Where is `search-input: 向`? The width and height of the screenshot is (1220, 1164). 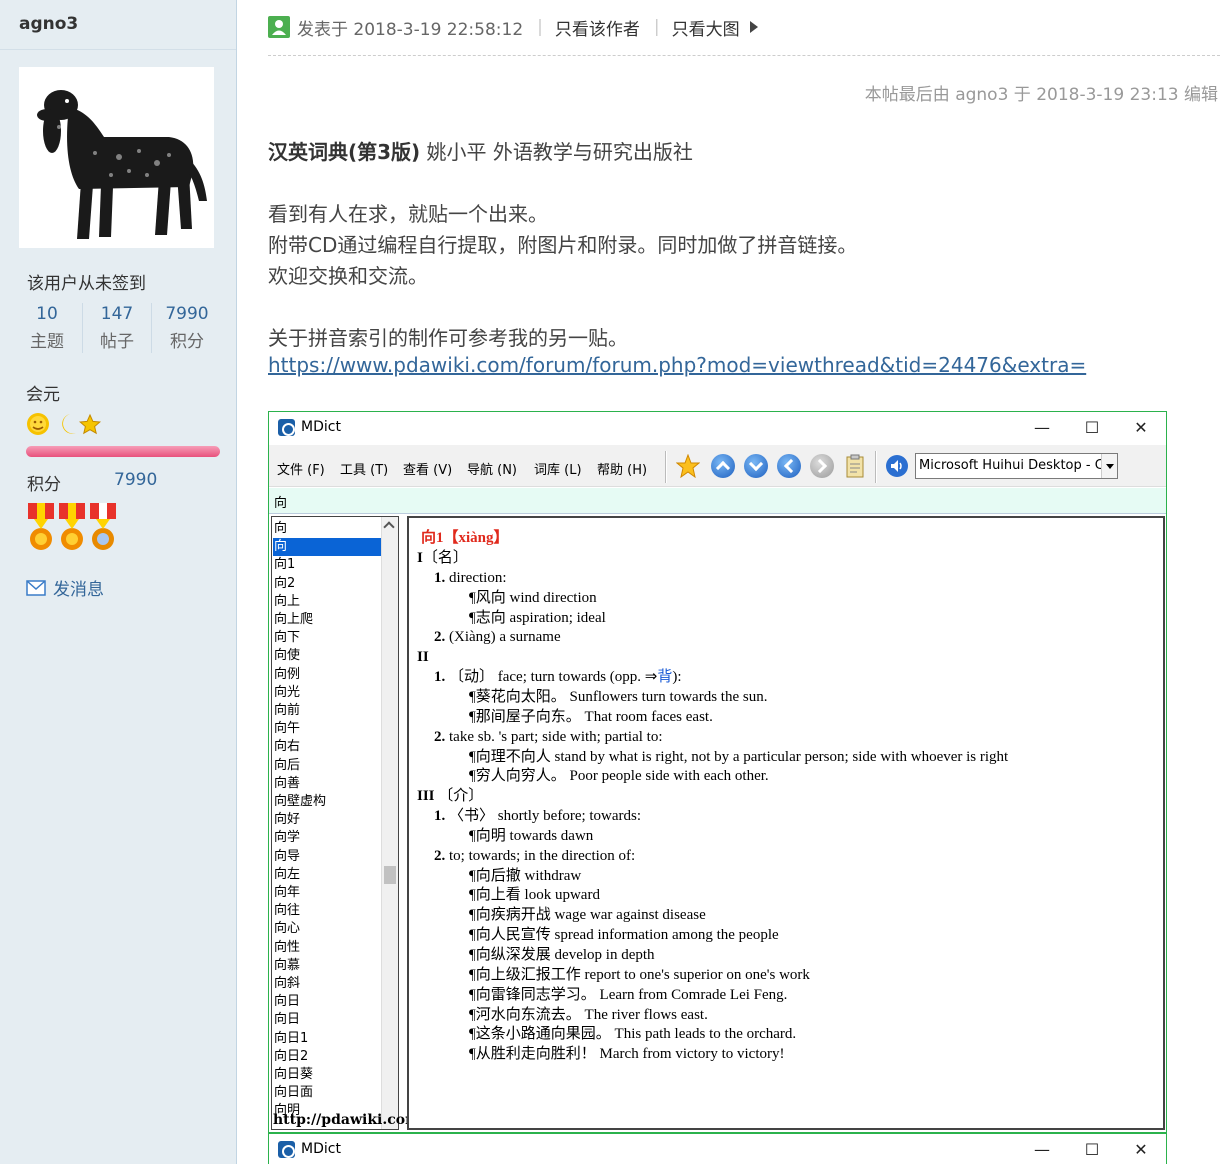
search-input: 向 is located at coordinates (717, 501).